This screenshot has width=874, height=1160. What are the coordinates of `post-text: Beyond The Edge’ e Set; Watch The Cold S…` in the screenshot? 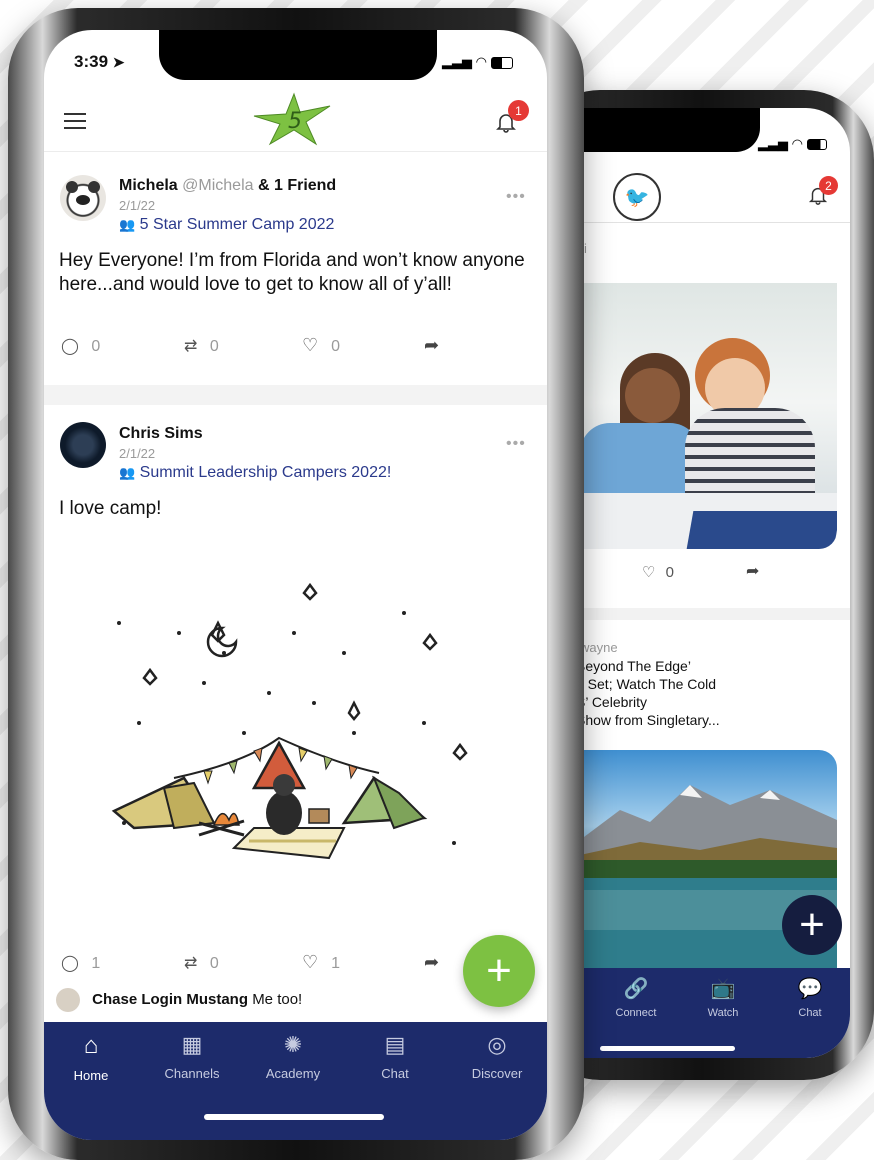 It's located at (650, 693).